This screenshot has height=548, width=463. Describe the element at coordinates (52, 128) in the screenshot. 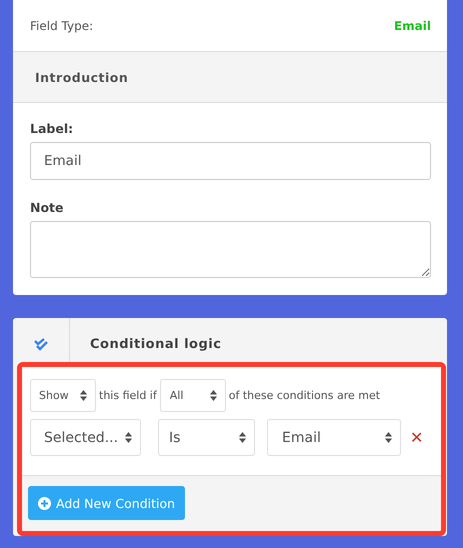

I see `label-caption: Label:` at that location.